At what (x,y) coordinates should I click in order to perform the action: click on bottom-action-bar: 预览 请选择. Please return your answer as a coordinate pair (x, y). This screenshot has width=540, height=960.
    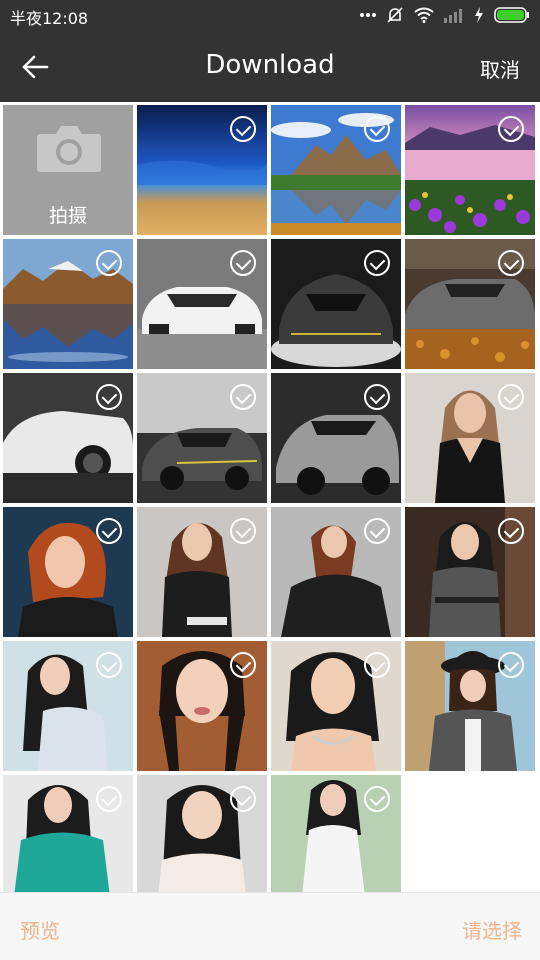
    Looking at the image, I should click on (270, 926).